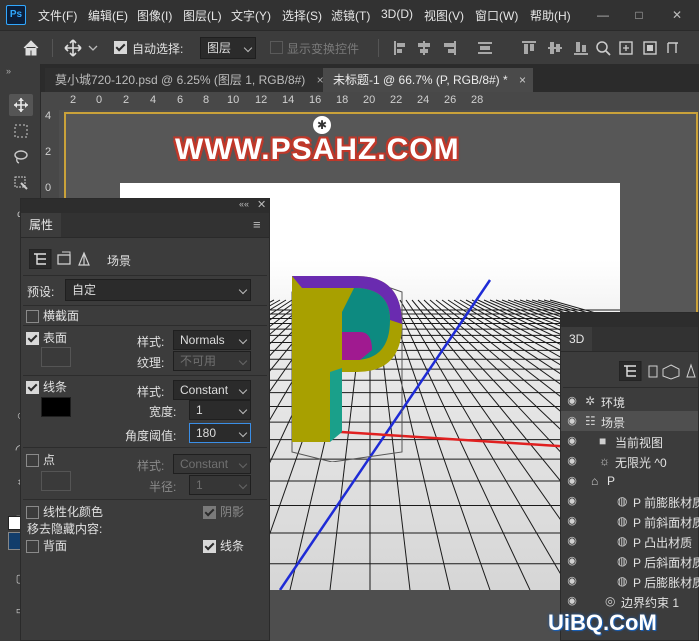  What do you see at coordinates (99, 100) in the screenshot?
I see `ruler-label: 0` at bounding box center [99, 100].